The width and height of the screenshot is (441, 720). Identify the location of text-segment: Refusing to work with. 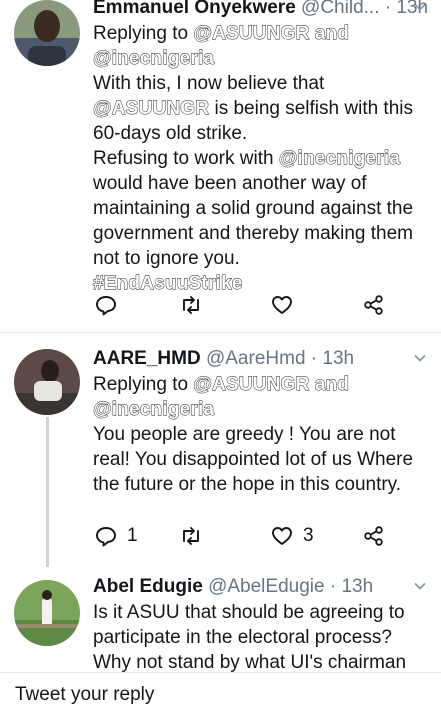
(183, 158).